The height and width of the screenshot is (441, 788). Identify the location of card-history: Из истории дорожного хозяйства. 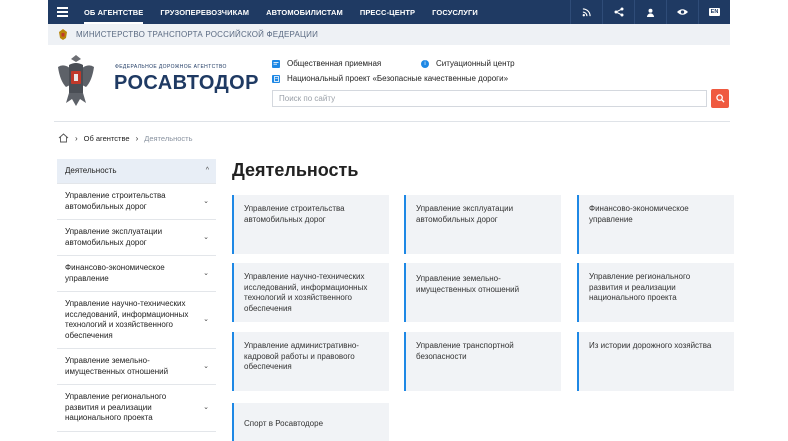
(655, 361).